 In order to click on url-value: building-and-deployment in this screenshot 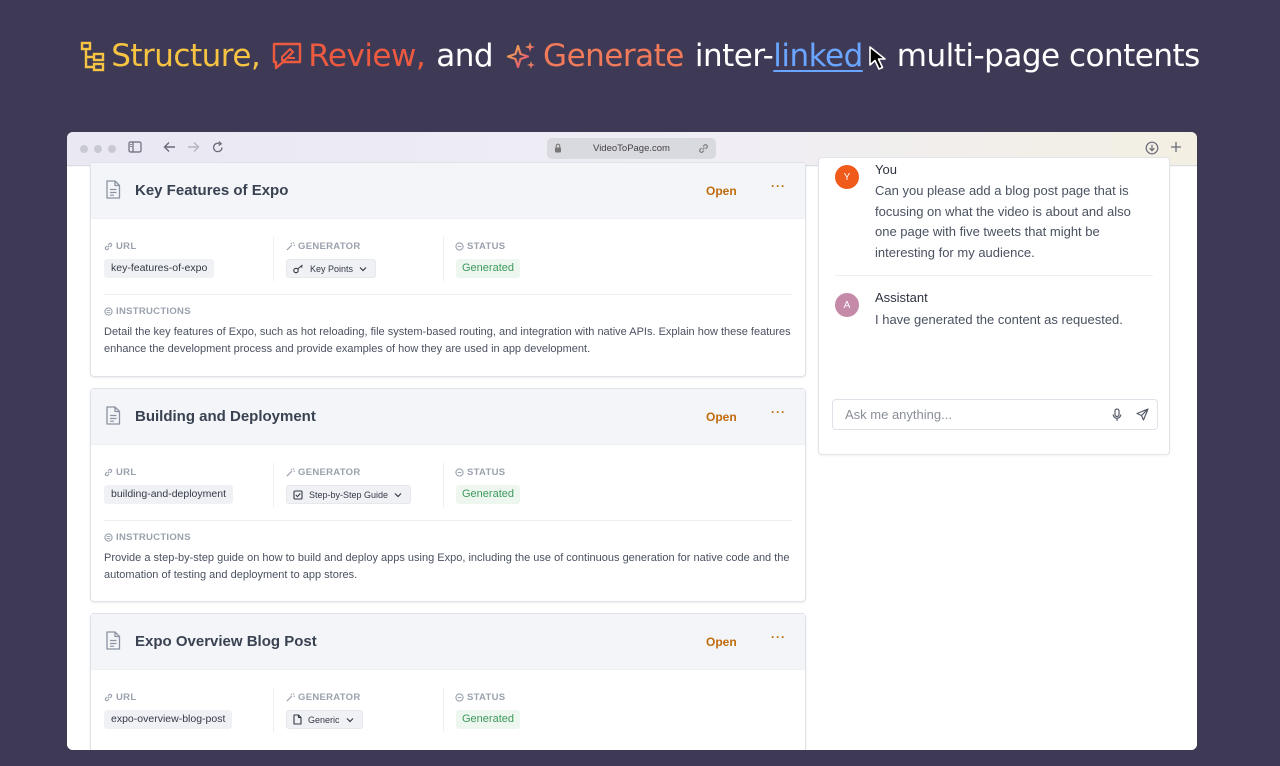, I will do `click(168, 494)`.